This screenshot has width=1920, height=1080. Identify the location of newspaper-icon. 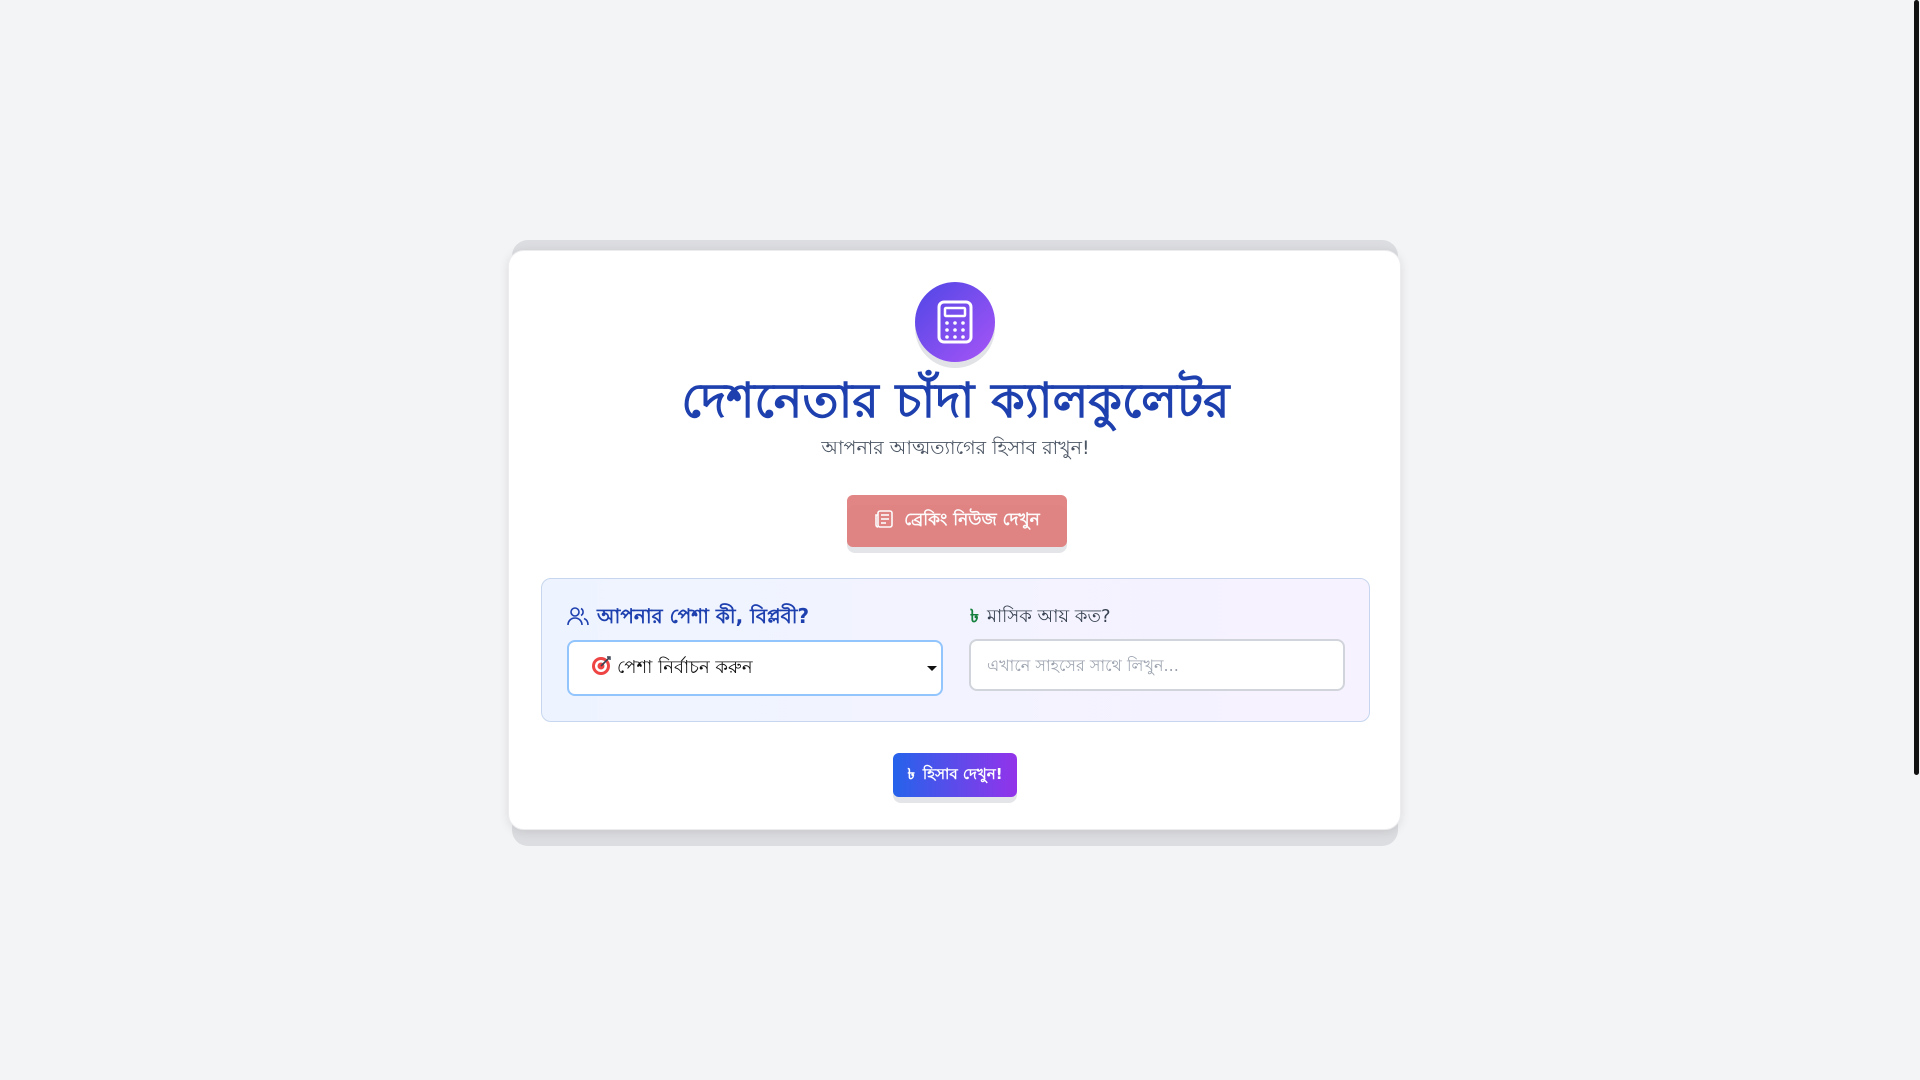
(884, 521).